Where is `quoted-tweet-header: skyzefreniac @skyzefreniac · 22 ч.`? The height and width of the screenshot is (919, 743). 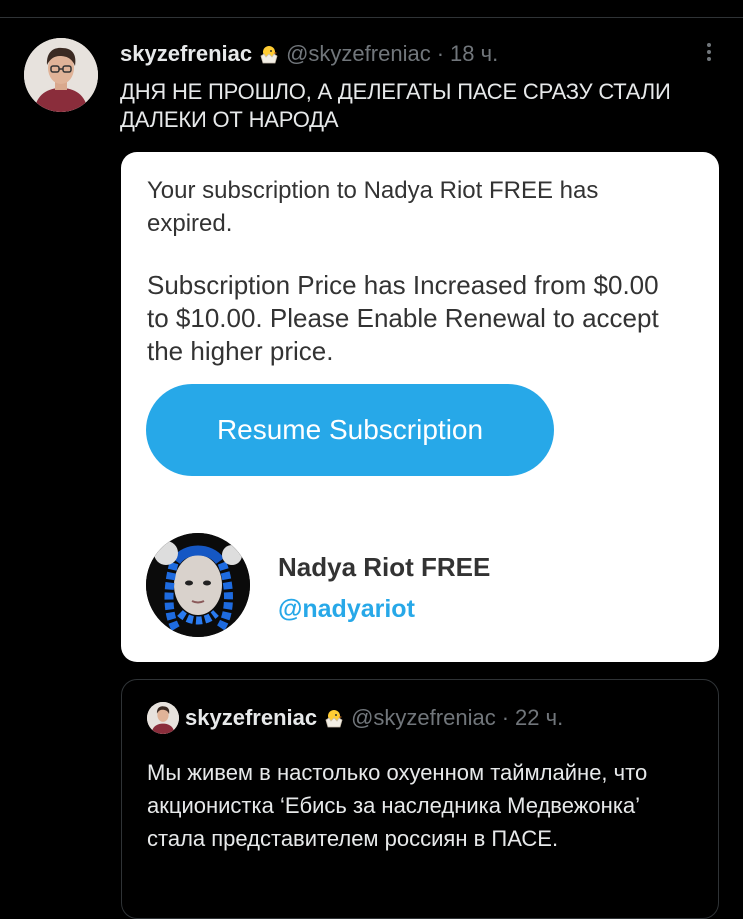
quoted-tweet-header: skyzefreniac @skyzefreniac · 22 ч. is located at coordinates (355, 718).